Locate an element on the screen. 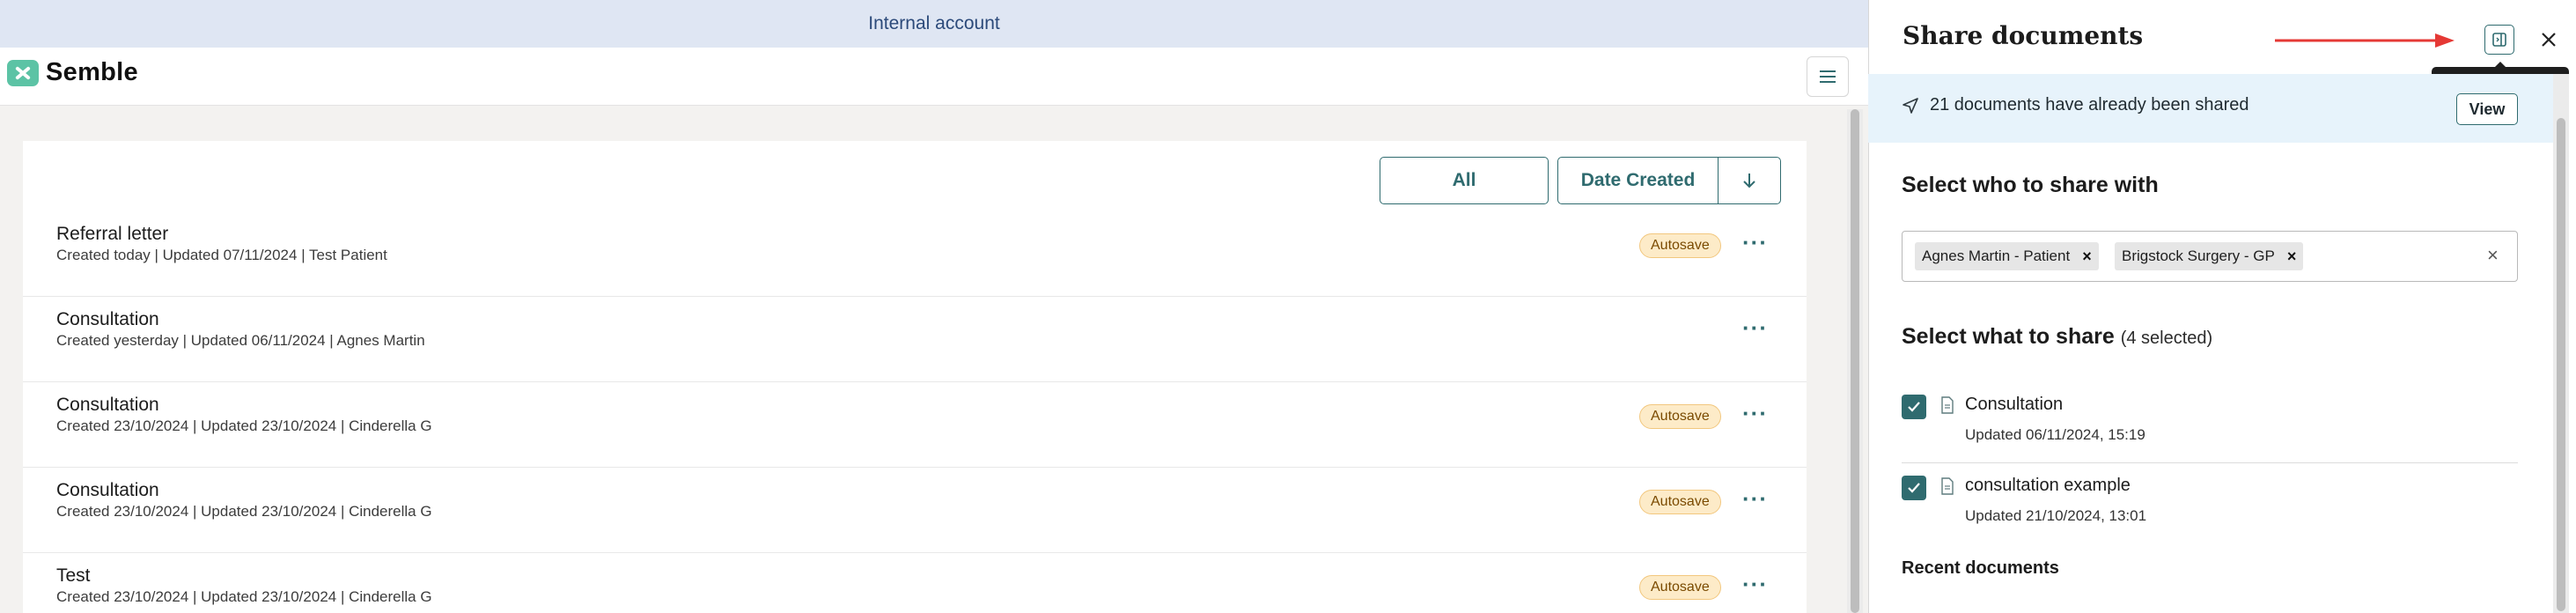 The height and width of the screenshot is (613, 2576). arrow-down-icon is located at coordinates (1749, 181).